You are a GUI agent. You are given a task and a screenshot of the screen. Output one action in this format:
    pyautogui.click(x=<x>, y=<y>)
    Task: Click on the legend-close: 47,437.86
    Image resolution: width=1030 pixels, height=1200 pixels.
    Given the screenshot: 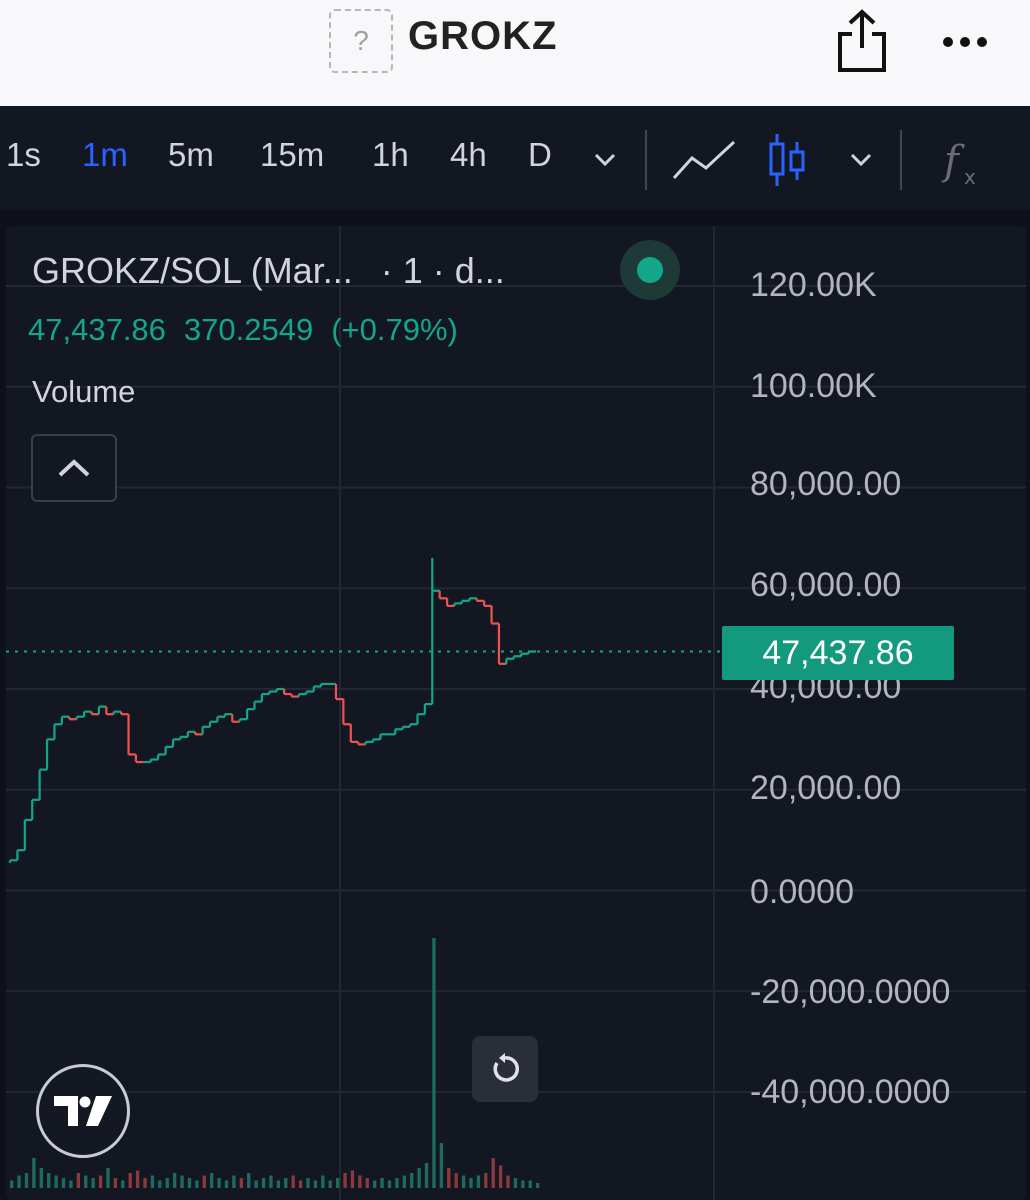 What is the action you would take?
    pyautogui.click(x=97, y=329)
    